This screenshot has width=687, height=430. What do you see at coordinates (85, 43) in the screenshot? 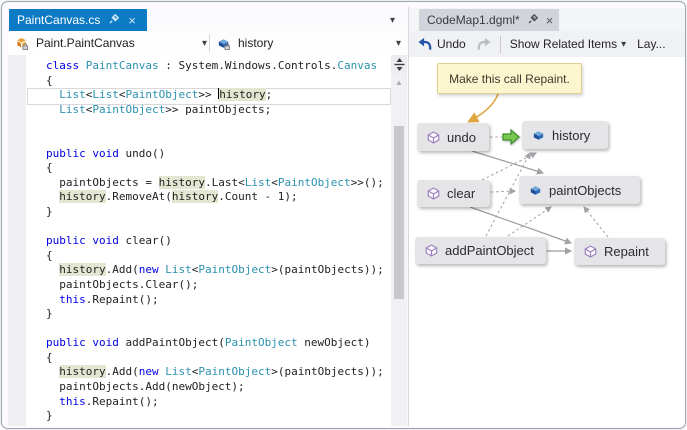
I see `type-dropdown-value: Paint.PaintCanvas` at bounding box center [85, 43].